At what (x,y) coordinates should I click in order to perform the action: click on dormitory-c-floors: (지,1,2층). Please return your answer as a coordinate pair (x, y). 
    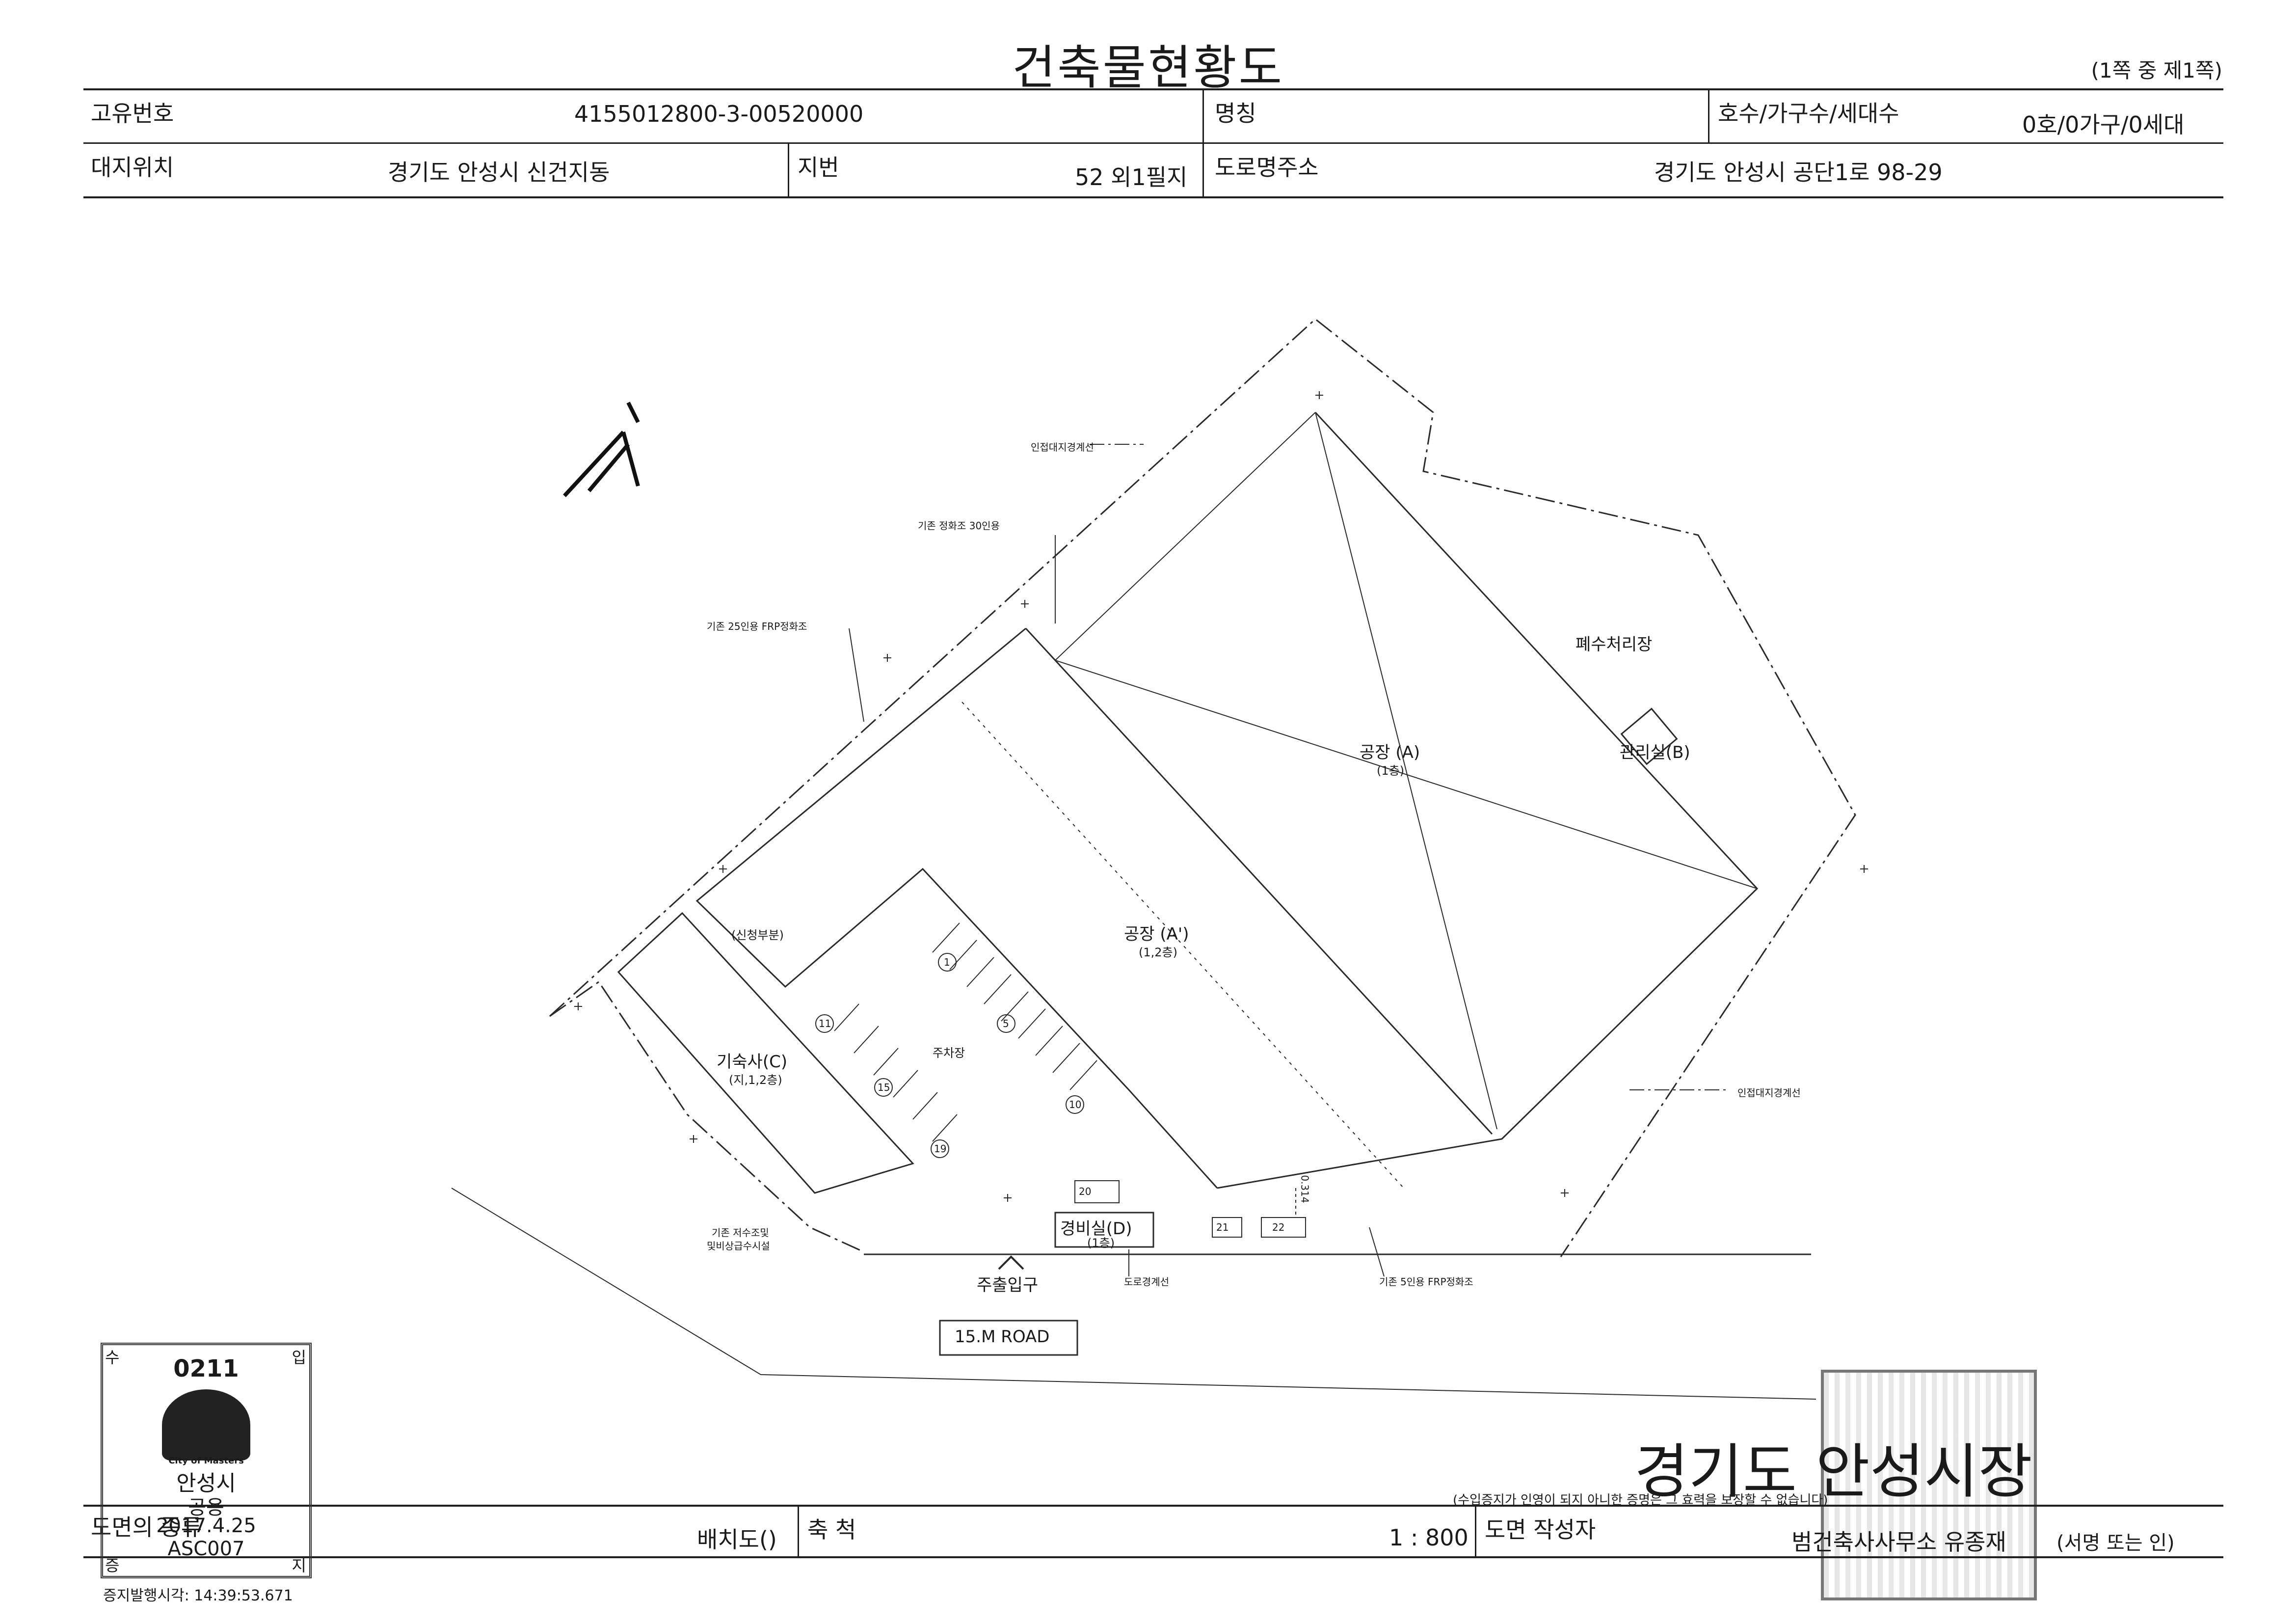
    Looking at the image, I should click on (755, 1080).